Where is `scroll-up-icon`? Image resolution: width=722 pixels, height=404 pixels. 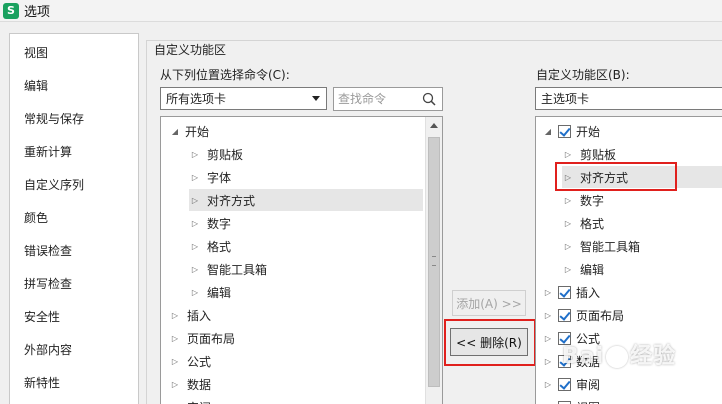 scroll-up-icon is located at coordinates (434, 125).